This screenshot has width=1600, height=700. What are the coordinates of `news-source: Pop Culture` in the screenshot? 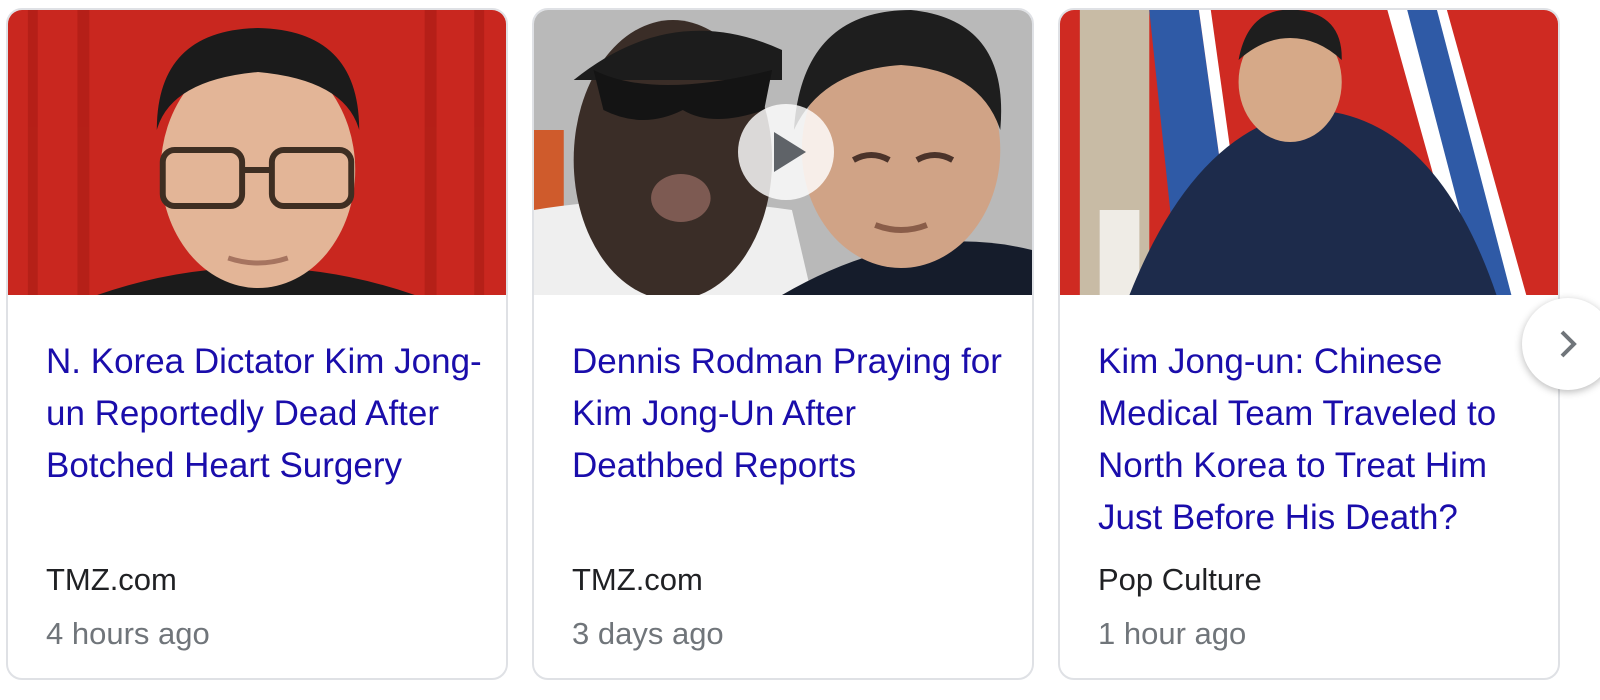 It's located at (1180, 579).